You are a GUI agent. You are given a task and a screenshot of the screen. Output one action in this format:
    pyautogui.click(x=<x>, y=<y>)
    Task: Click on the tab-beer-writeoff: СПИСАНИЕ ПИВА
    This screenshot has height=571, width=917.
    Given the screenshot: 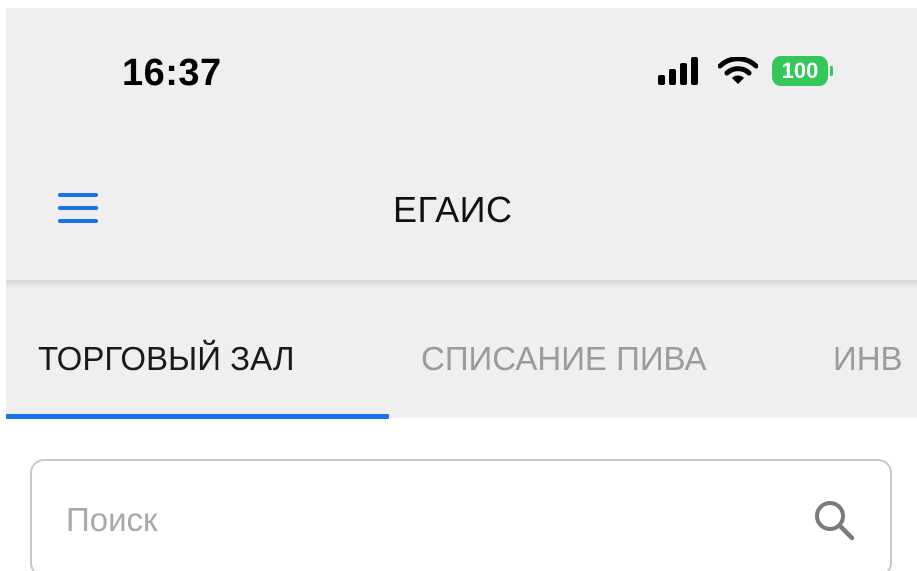 What is the action you would take?
    pyautogui.click(x=563, y=359)
    